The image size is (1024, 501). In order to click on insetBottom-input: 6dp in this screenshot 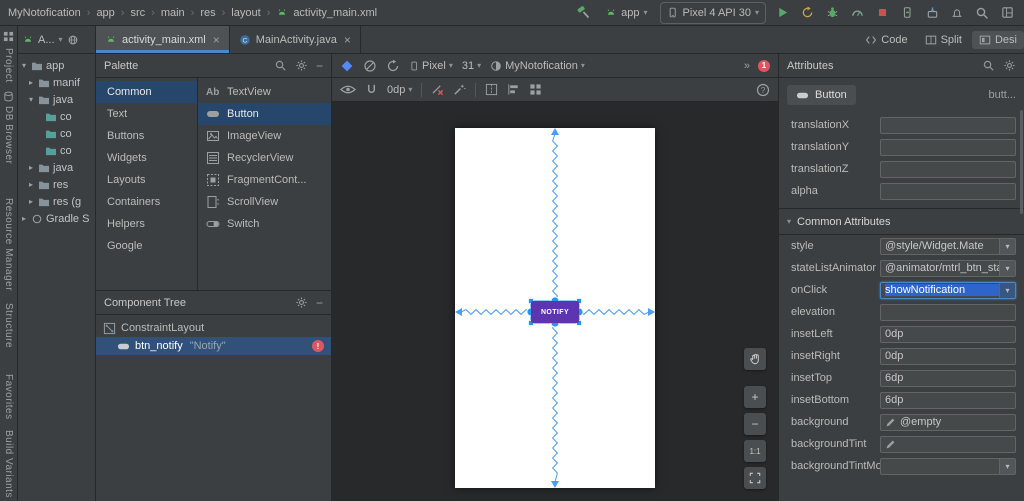, I will do `click(948, 400)`.